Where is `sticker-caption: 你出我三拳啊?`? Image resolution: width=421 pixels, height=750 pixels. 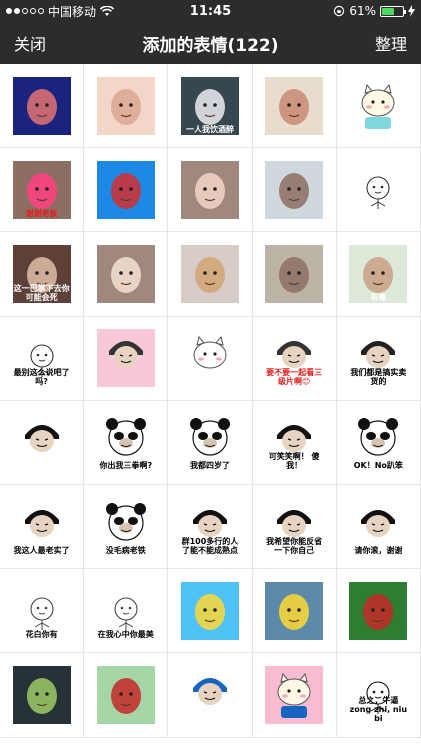 sticker-caption: 你出我三拳啊? is located at coordinates (126, 466).